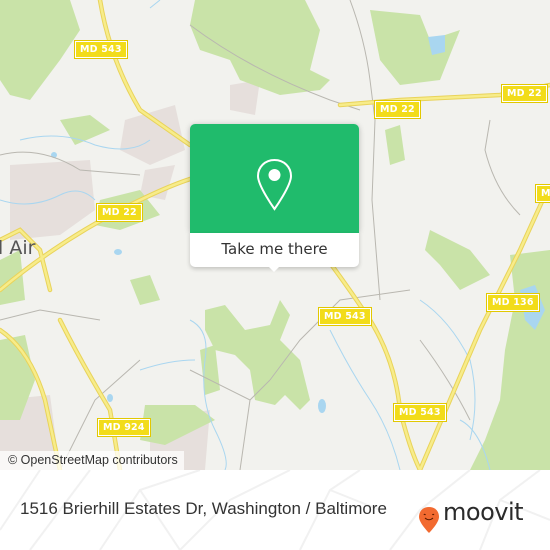  Describe the element at coordinates (429, 520) in the screenshot. I see `moovit-pin-icon` at that location.